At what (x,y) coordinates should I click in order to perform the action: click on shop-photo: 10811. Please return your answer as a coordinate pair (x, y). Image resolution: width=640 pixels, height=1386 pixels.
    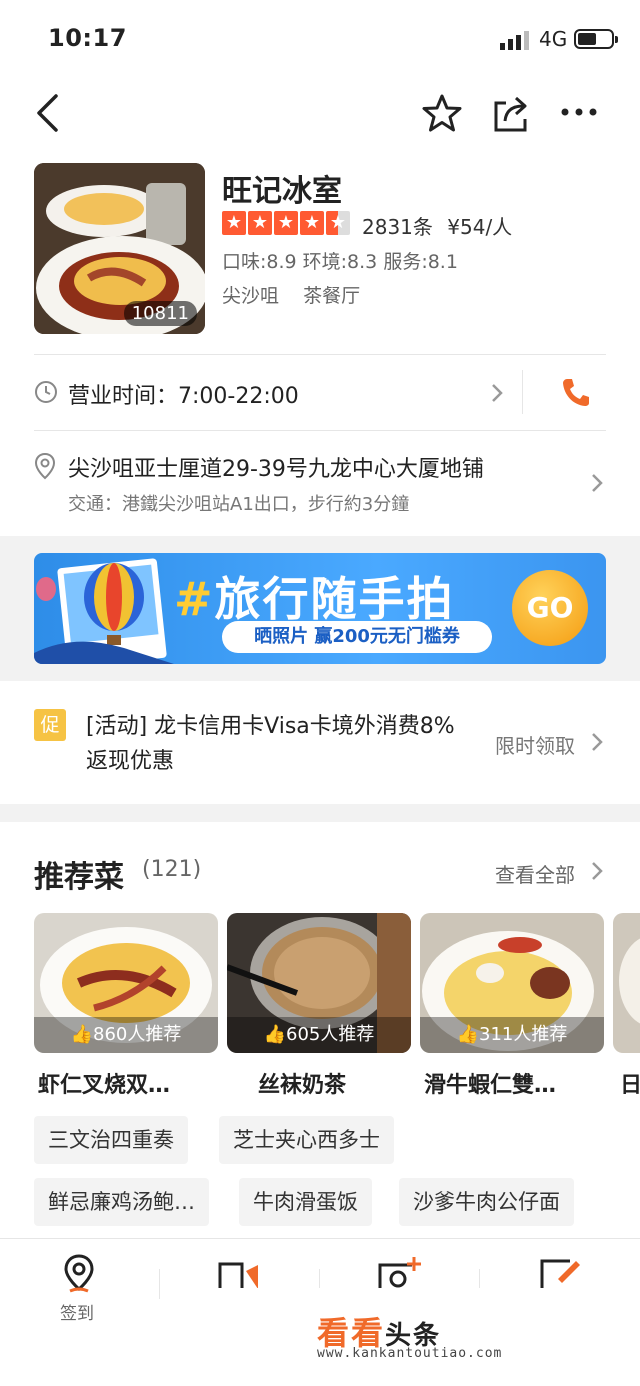
    Looking at the image, I should click on (119, 248).